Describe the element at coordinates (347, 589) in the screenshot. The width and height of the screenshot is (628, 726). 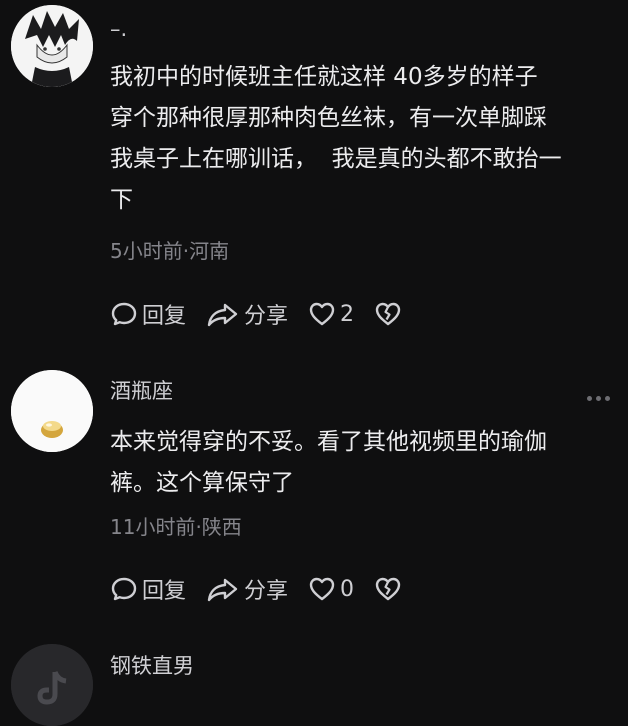
I see `like-count: 0` at that location.